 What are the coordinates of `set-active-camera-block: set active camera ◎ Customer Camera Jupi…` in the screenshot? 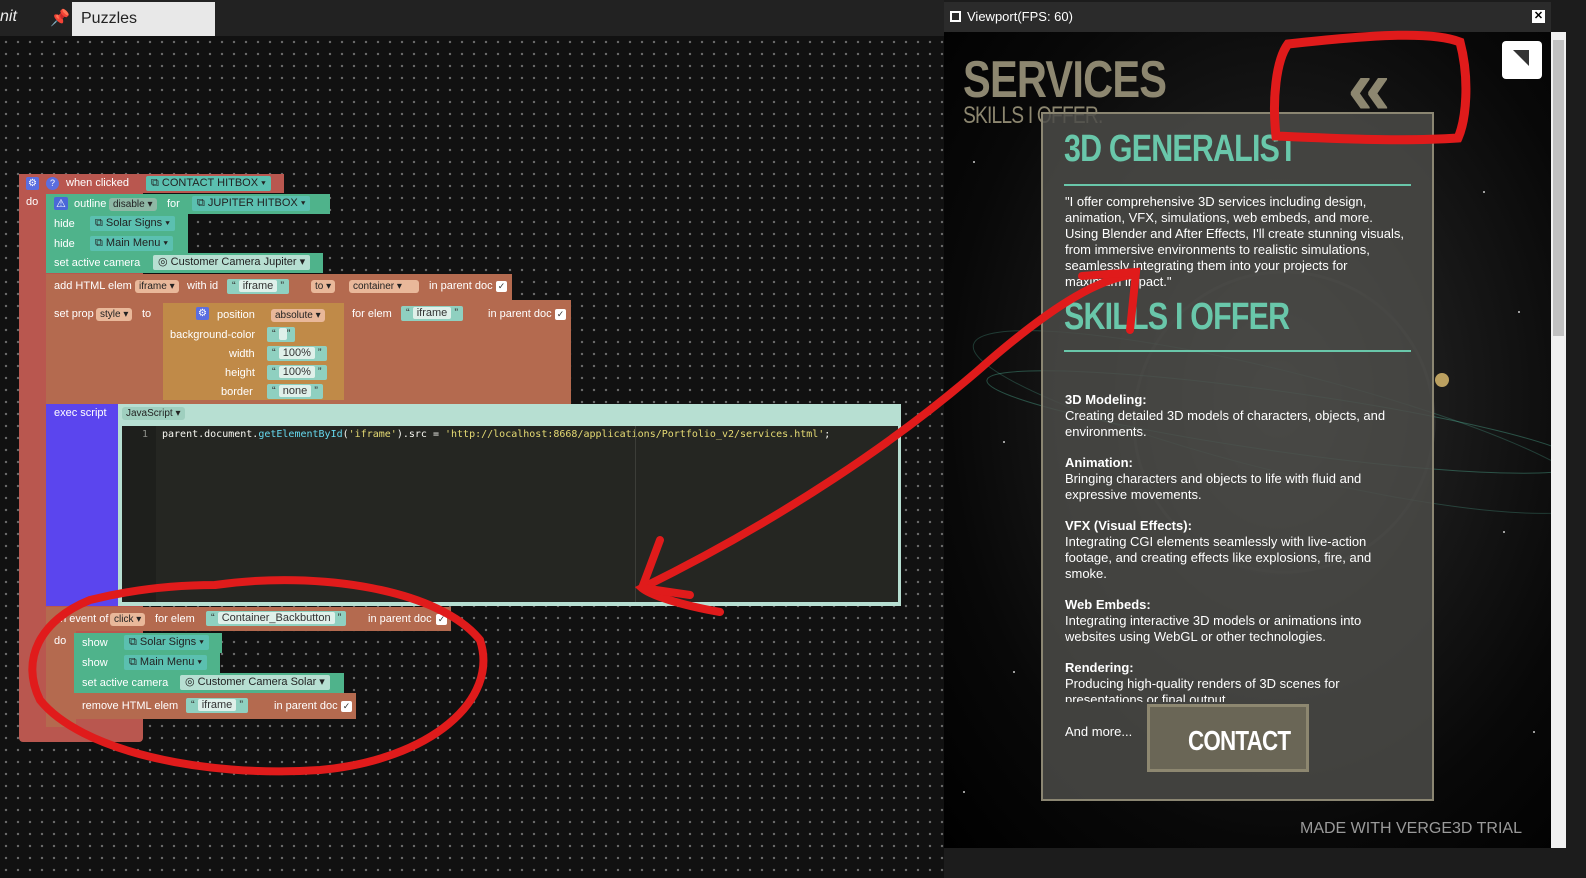 It's located at (184, 263).